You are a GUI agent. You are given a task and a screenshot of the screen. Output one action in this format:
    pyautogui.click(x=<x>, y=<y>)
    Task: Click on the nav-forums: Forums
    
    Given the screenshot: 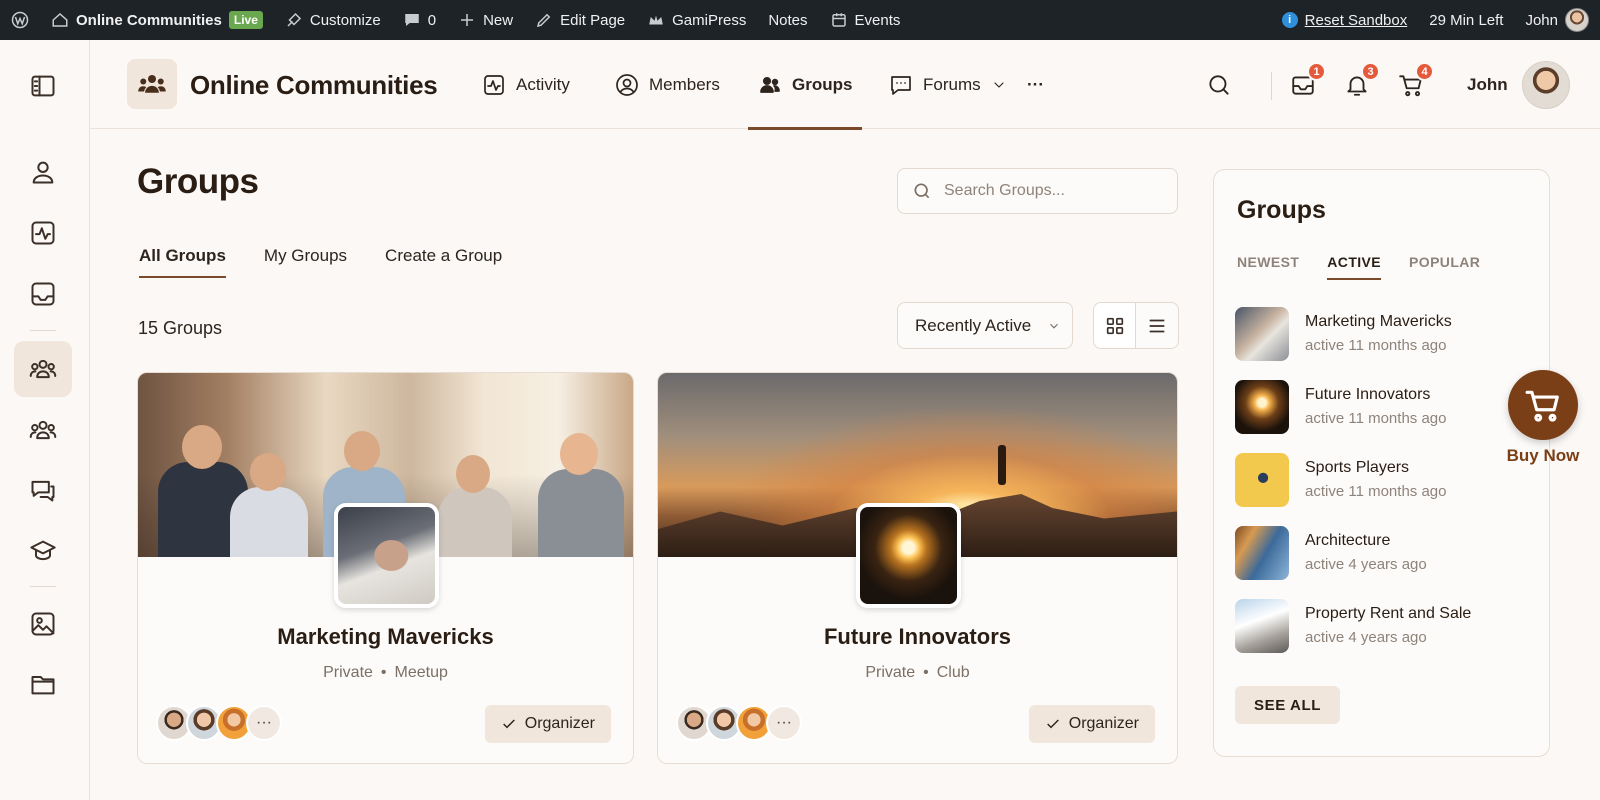 What is the action you would take?
    pyautogui.click(x=948, y=84)
    